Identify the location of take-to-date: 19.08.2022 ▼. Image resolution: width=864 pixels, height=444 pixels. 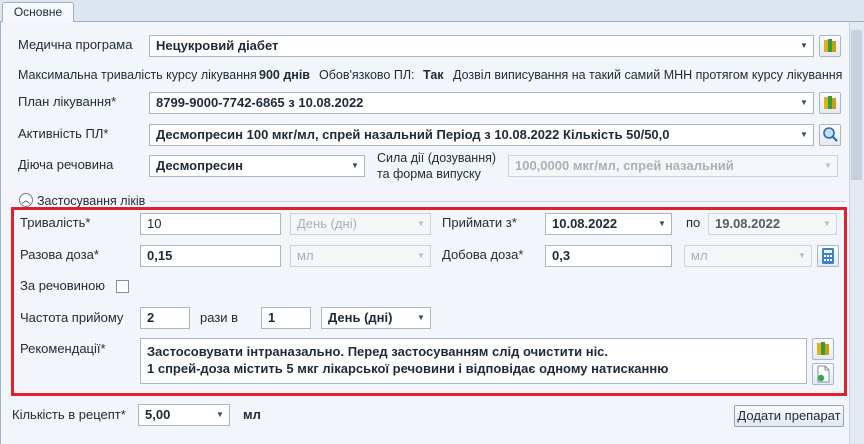
(772, 224).